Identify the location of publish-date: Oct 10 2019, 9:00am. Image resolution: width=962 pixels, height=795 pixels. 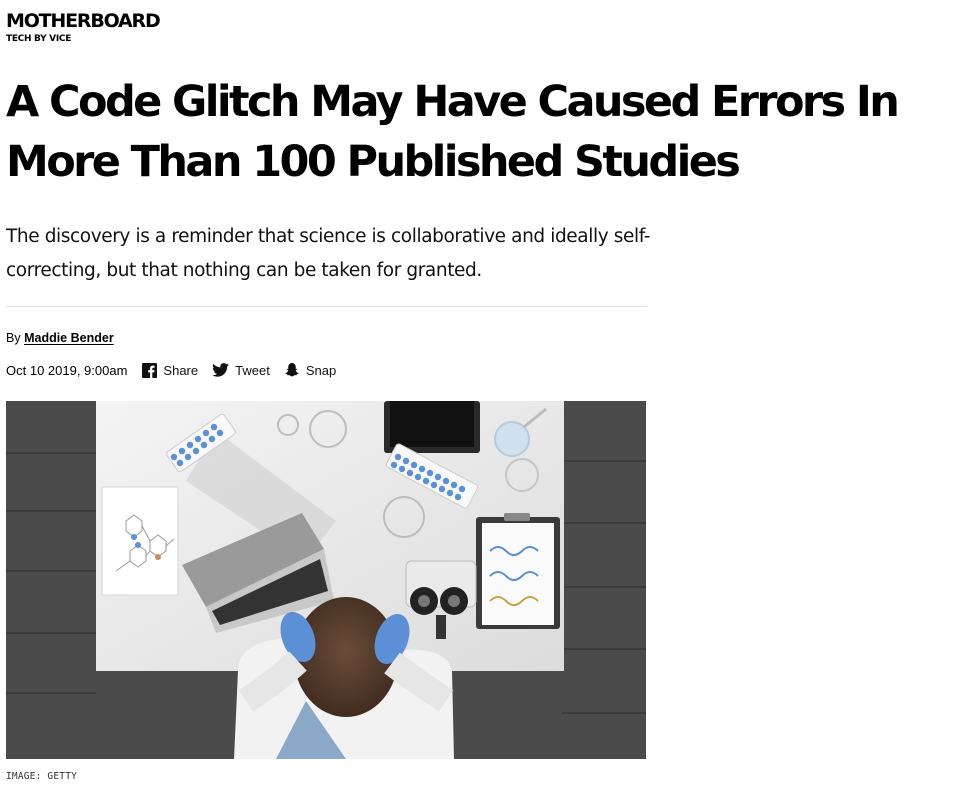
(67, 370).